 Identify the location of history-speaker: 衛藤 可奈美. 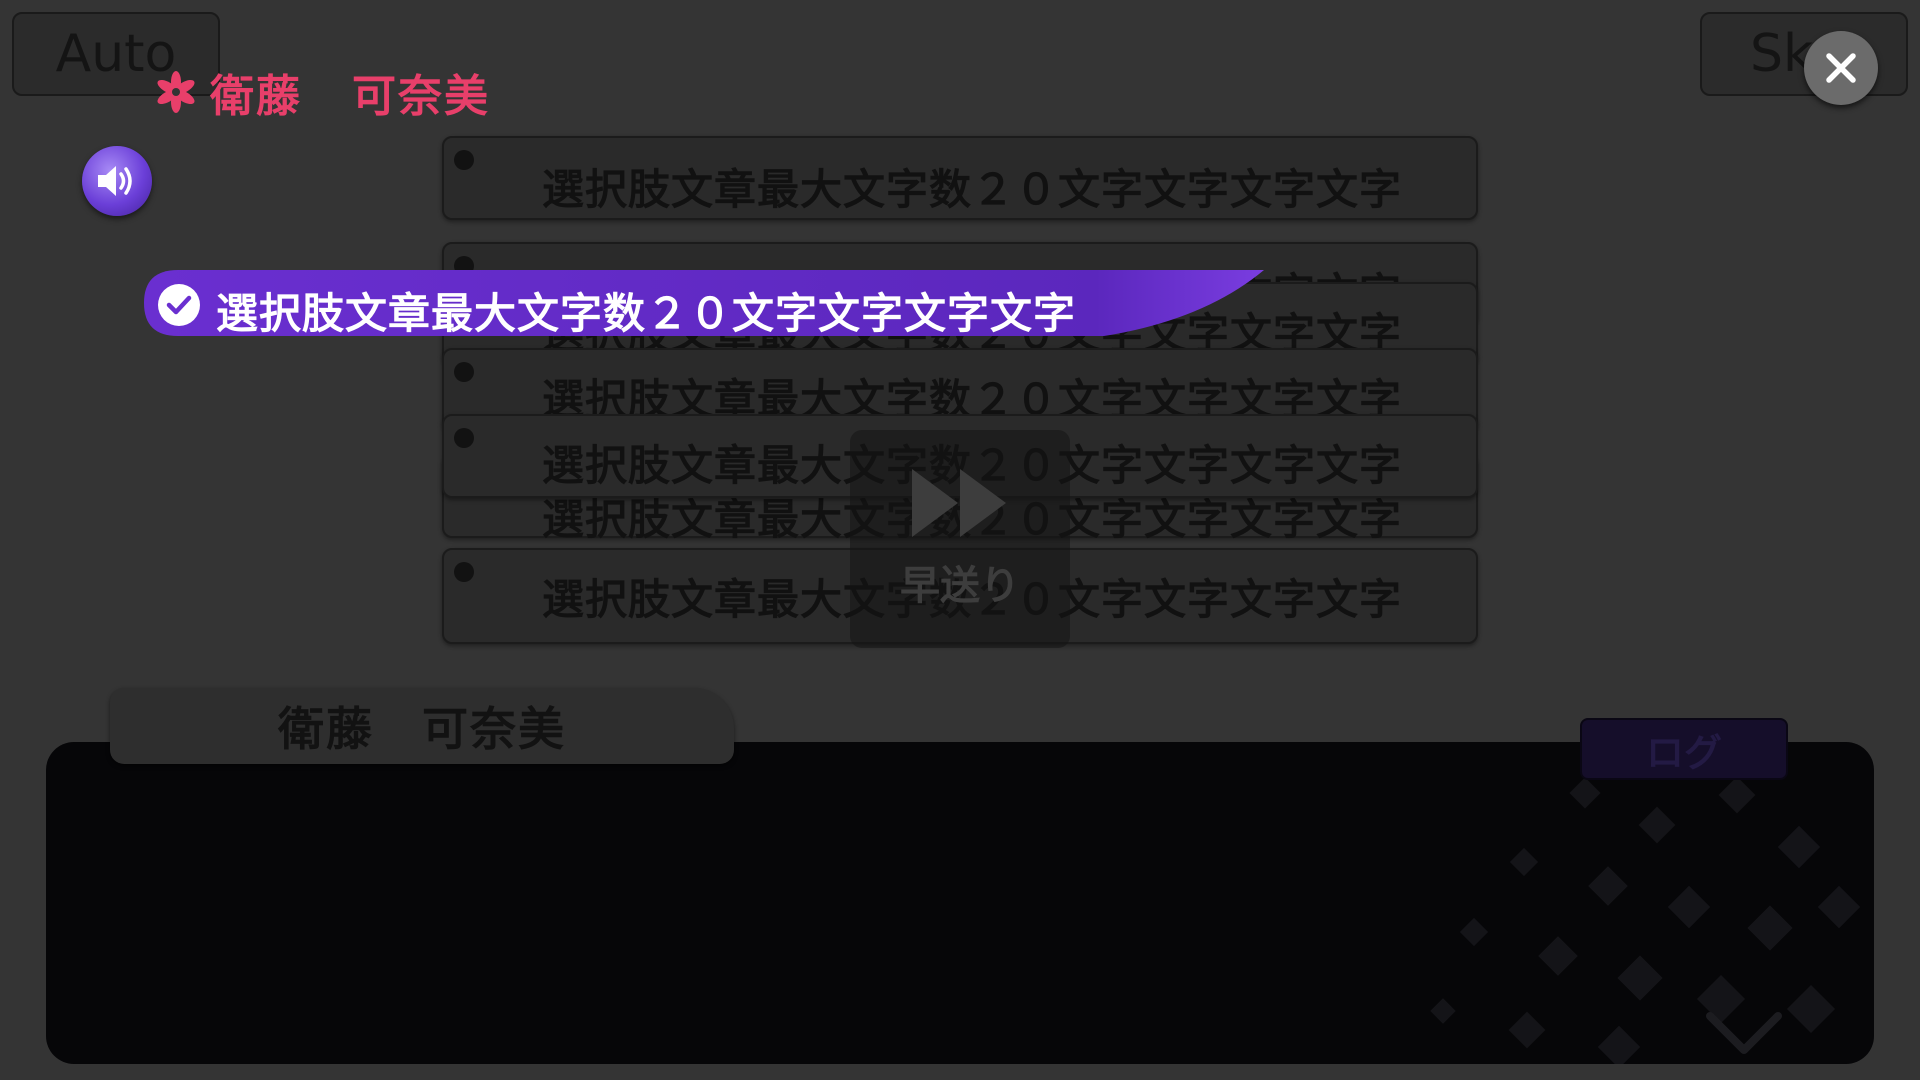
(321, 92).